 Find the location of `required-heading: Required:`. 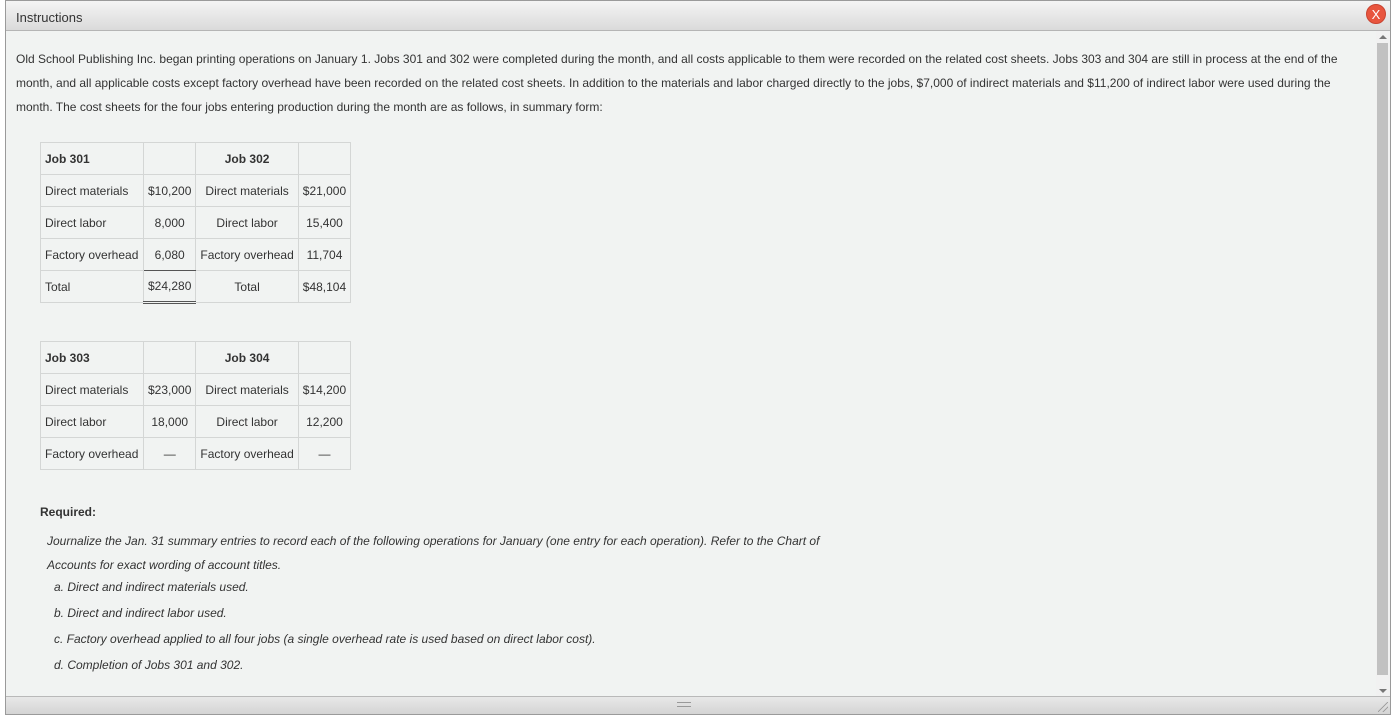

required-heading: Required: is located at coordinates (68, 512).